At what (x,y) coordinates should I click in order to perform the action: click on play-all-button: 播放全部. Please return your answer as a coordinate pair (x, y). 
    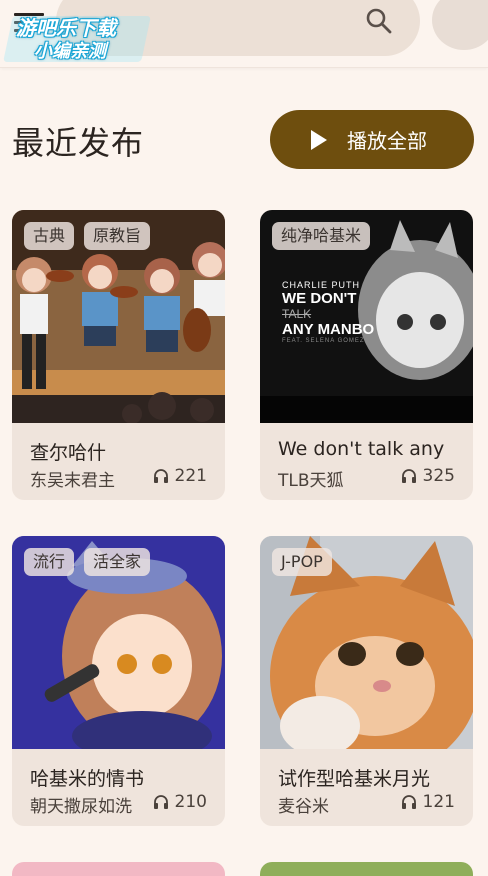
    Looking at the image, I should click on (372, 139).